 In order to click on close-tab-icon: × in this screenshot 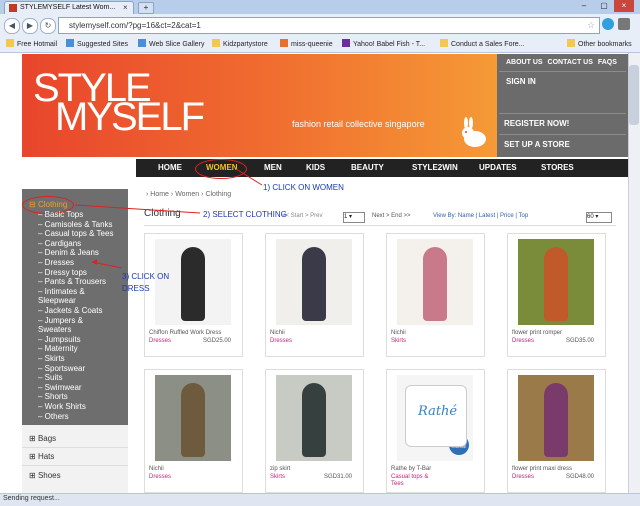, I will do `click(125, 7)`.